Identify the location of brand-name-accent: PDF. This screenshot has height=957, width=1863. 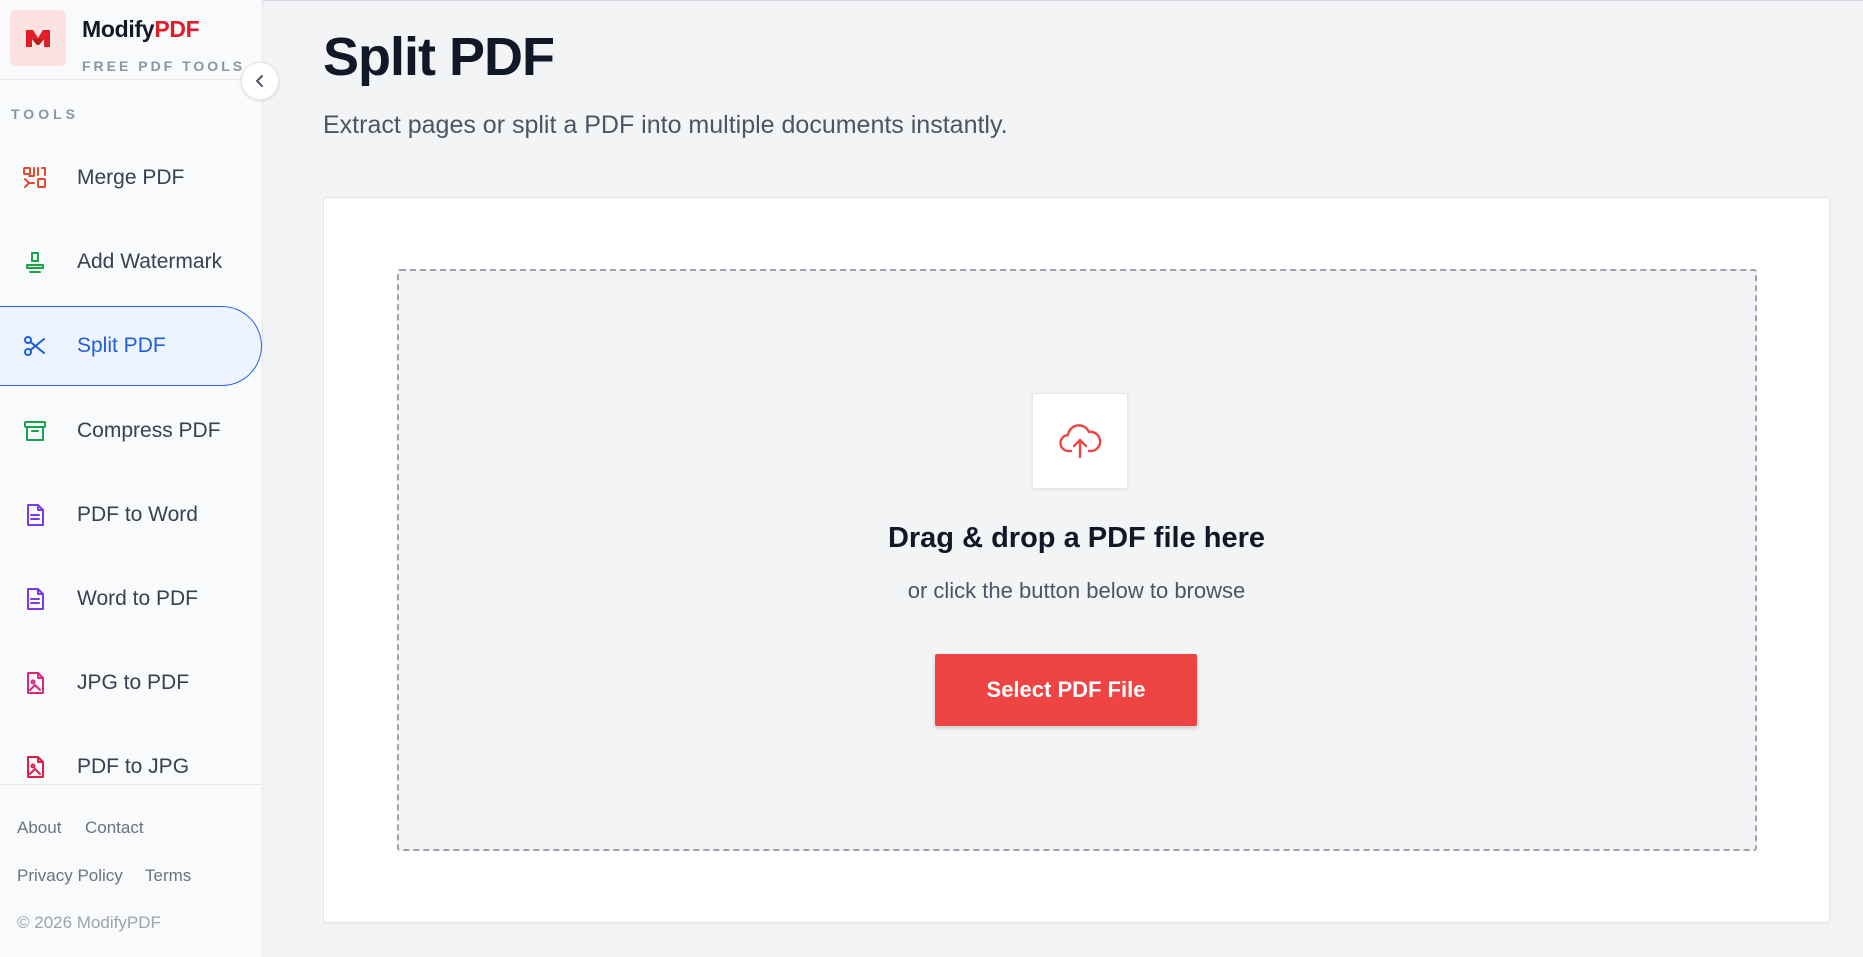
(177, 29).